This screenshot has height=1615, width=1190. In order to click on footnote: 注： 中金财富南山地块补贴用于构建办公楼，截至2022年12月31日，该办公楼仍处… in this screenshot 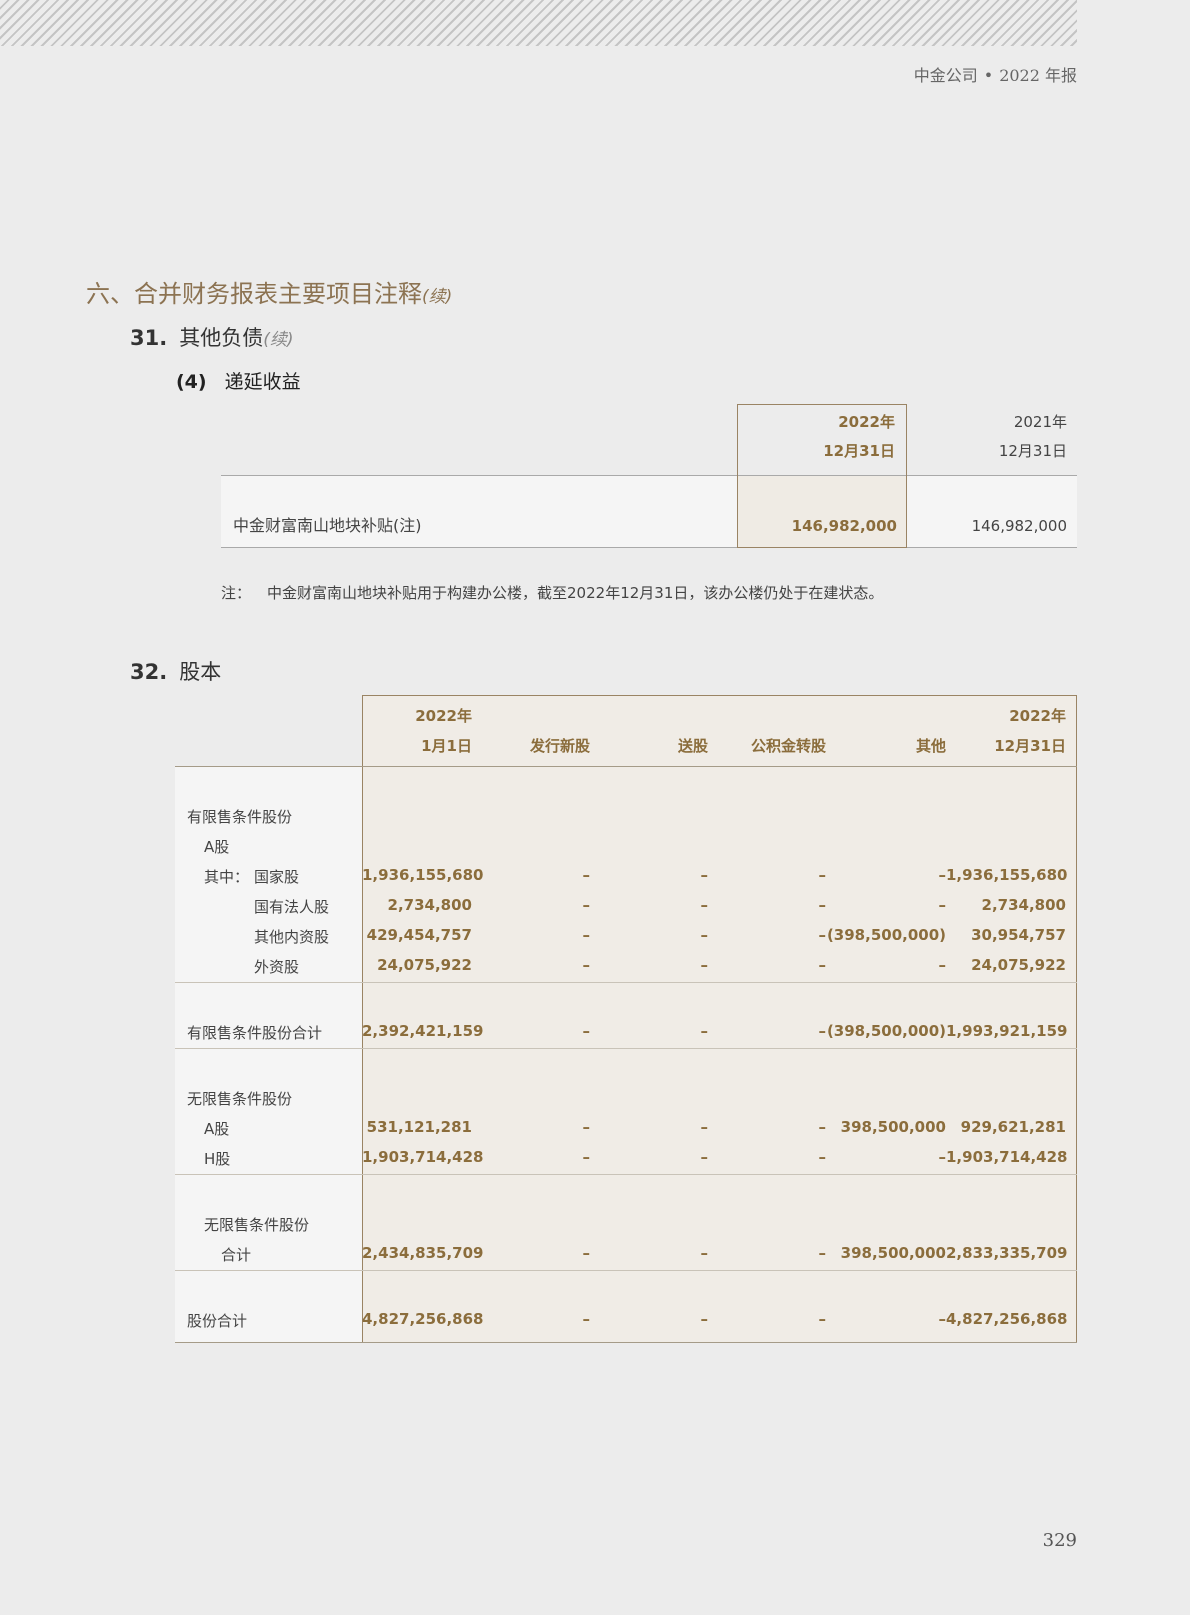, I will do `click(552, 592)`.